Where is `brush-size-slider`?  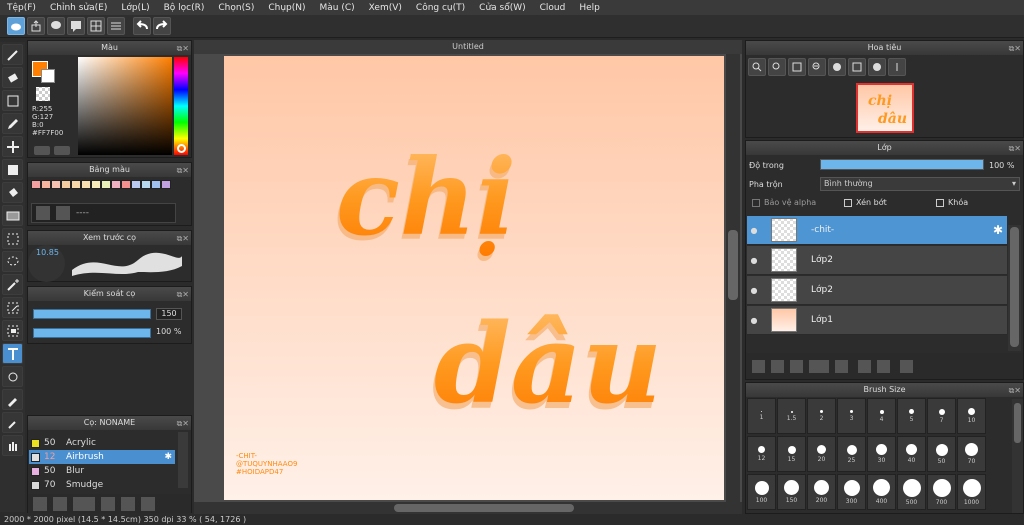 brush-size-slider is located at coordinates (92, 314).